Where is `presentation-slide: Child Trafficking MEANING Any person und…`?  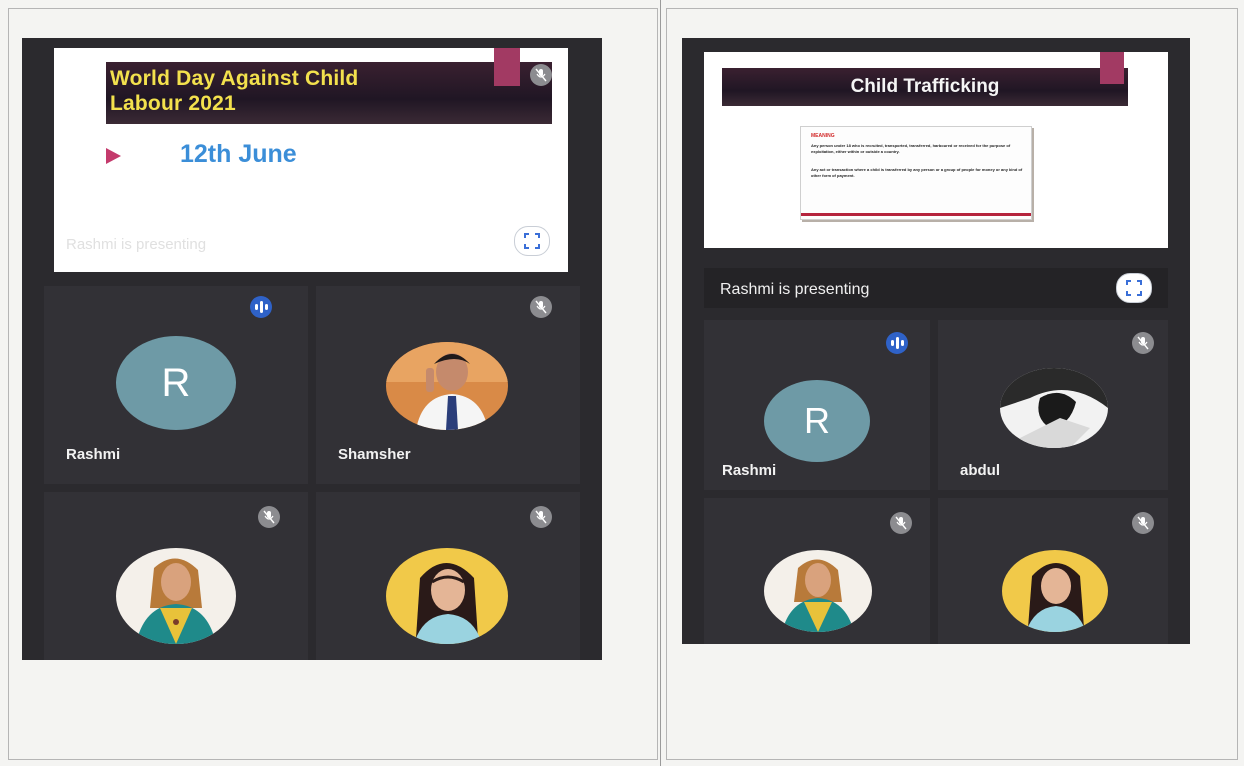 presentation-slide: Child Trafficking MEANING Any person und… is located at coordinates (936, 150).